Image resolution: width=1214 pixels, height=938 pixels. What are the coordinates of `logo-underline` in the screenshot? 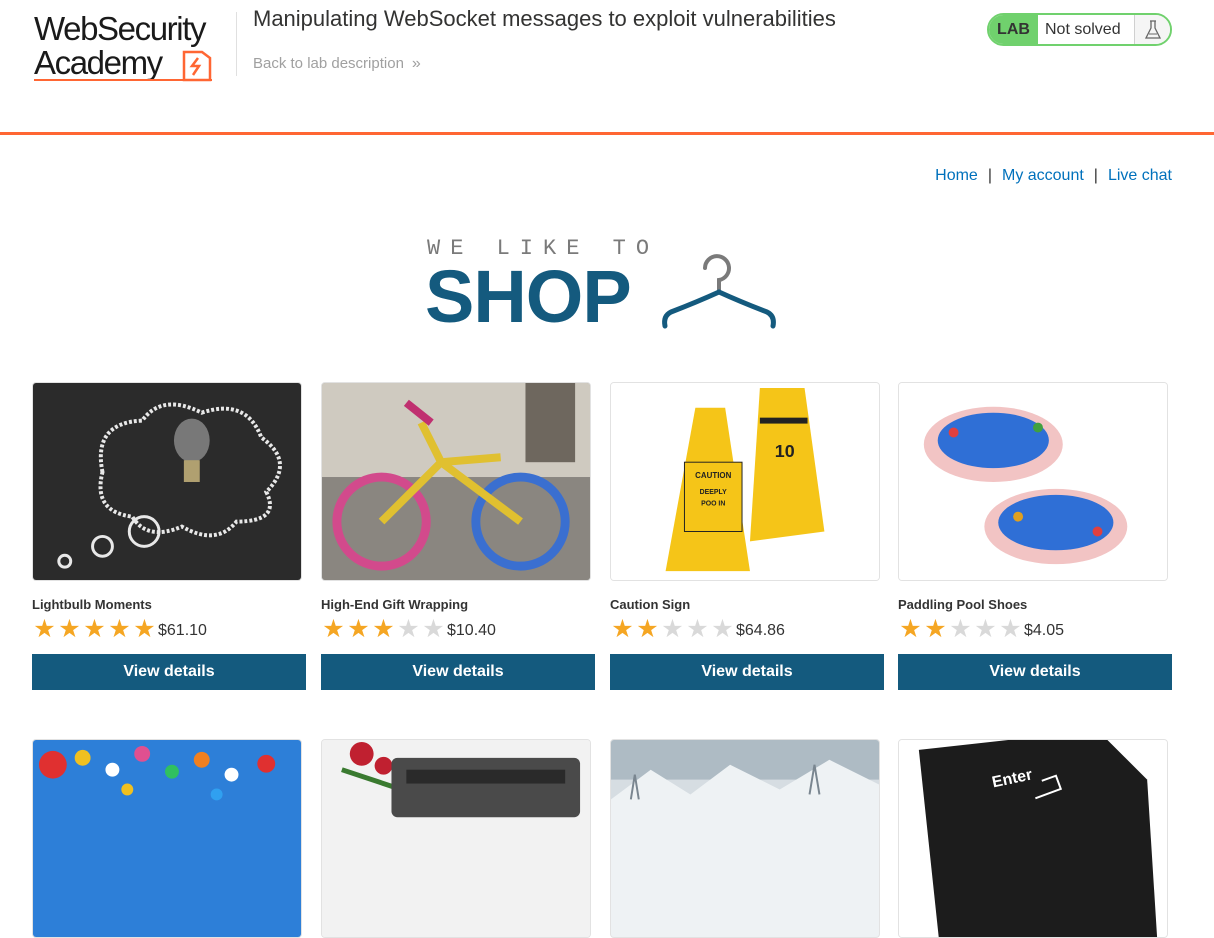 It's located at (123, 80).